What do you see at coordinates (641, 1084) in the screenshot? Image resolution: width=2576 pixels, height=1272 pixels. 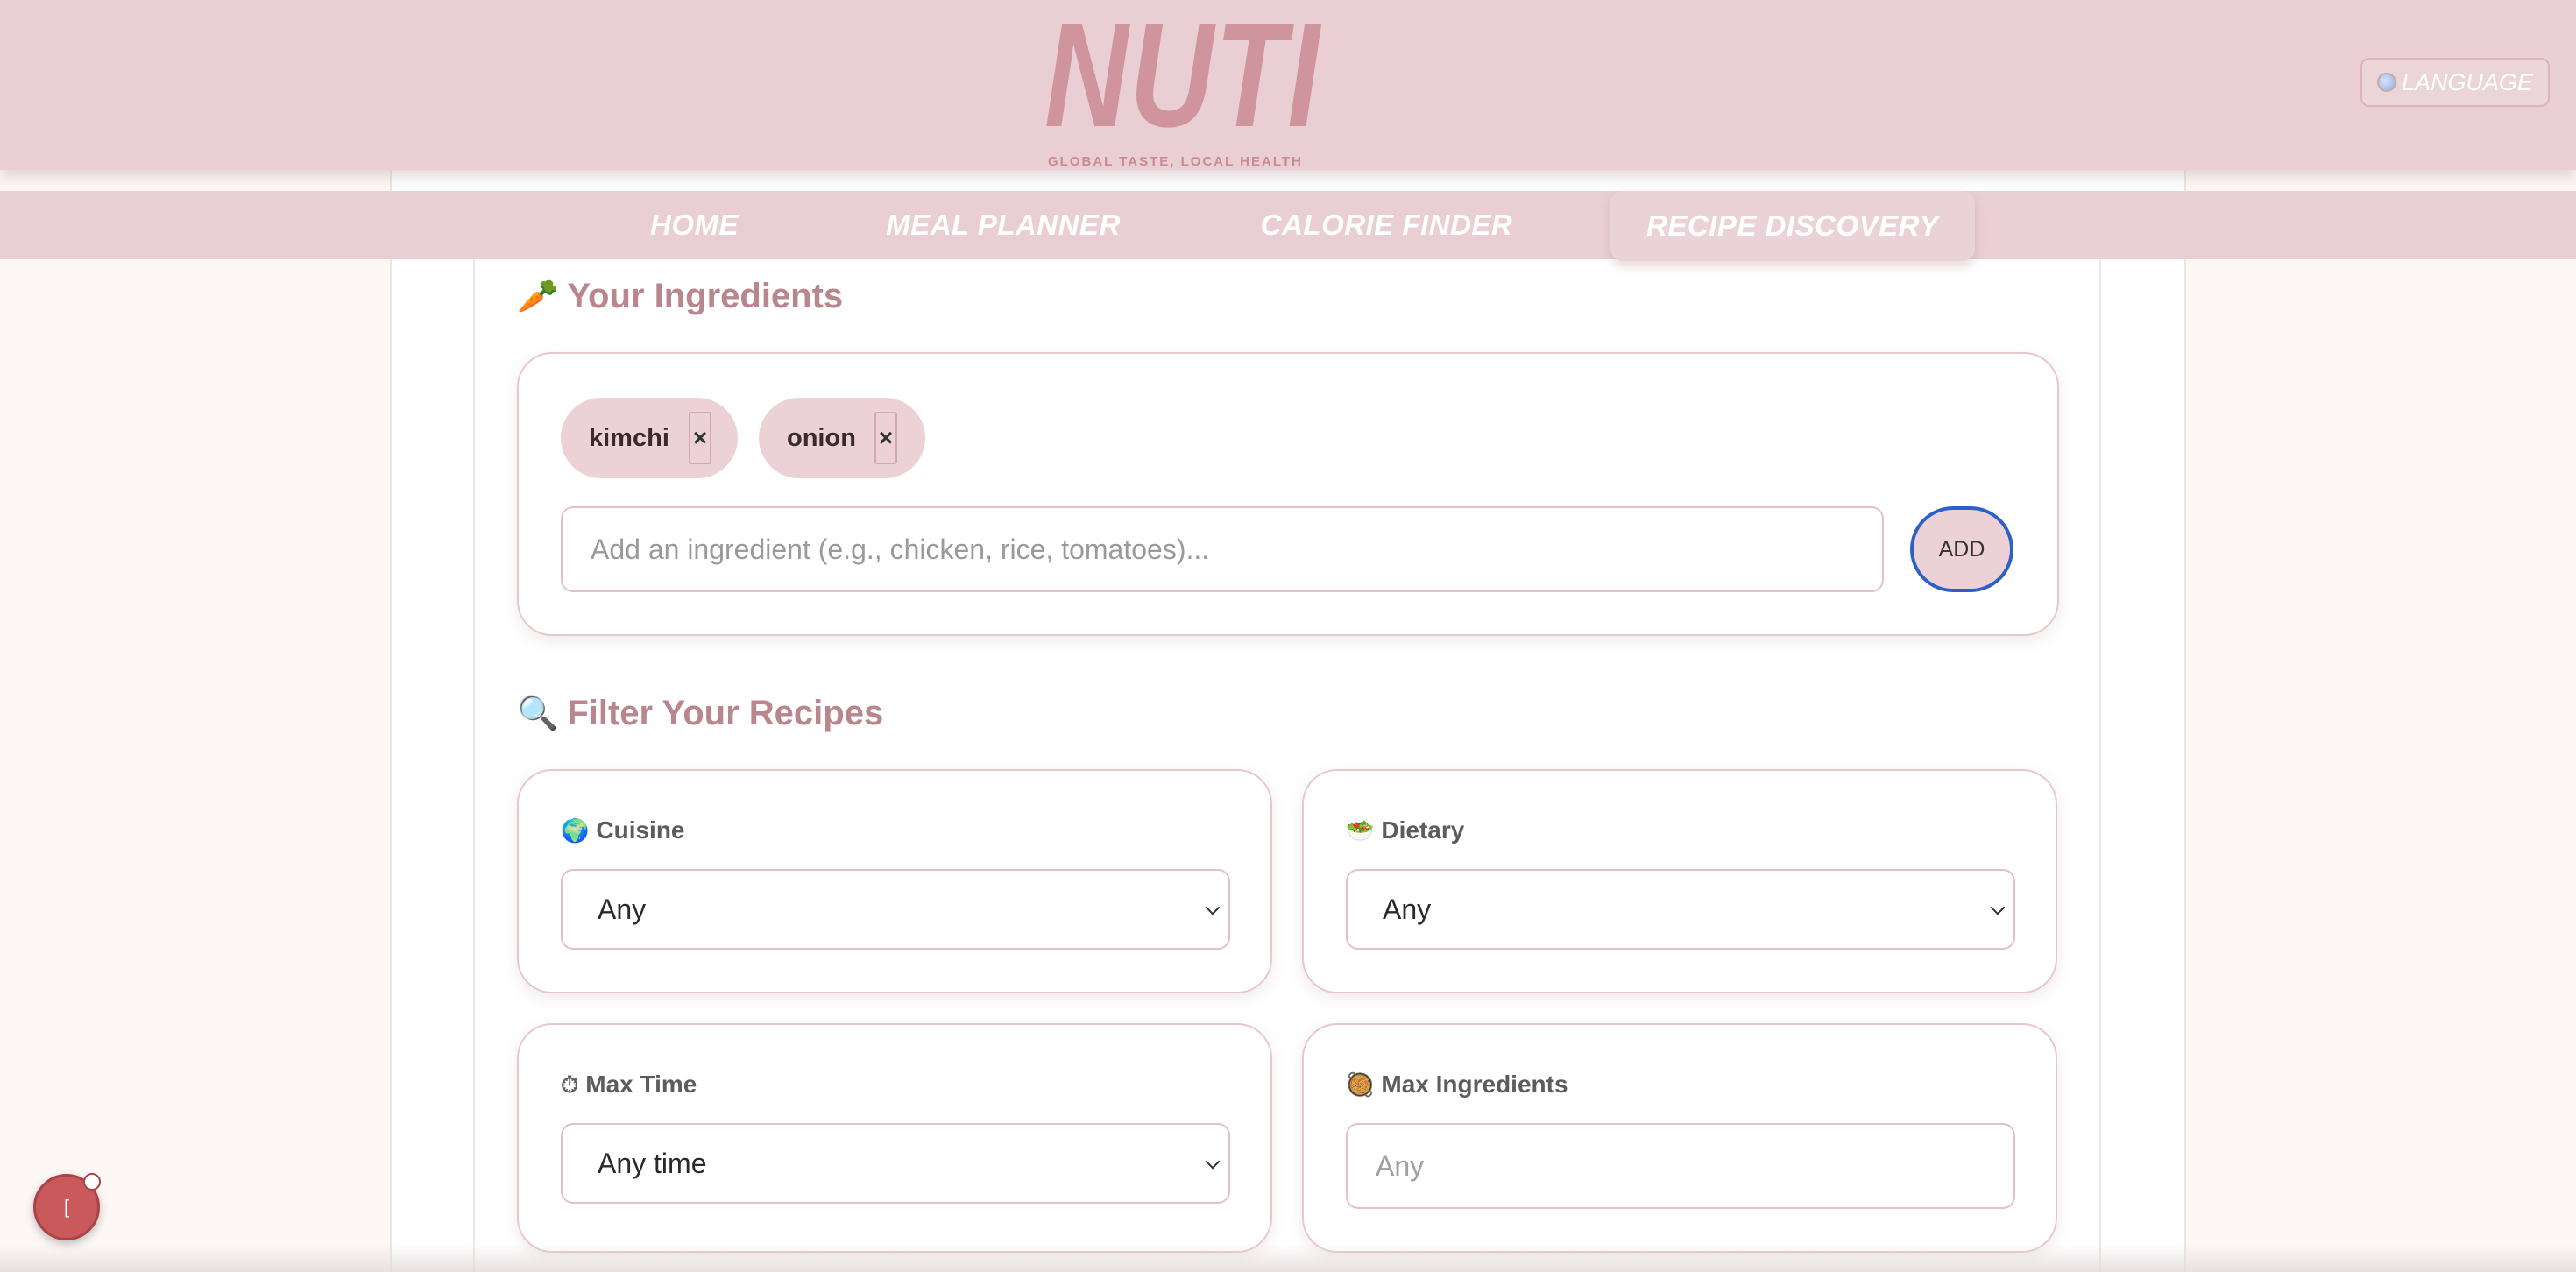 I see `max-time-label-text: Max Time` at bounding box center [641, 1084].